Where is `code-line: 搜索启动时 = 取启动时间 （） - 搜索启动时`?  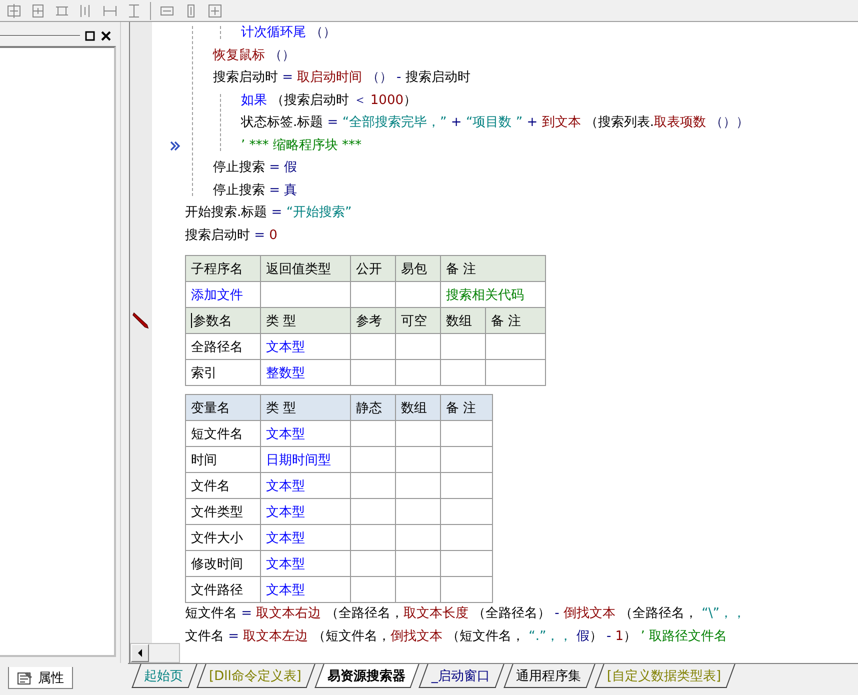
code-line: 搜索启动时 = 取启动时间 （） - 搜索启动时 is located at coordinates (342, 78).